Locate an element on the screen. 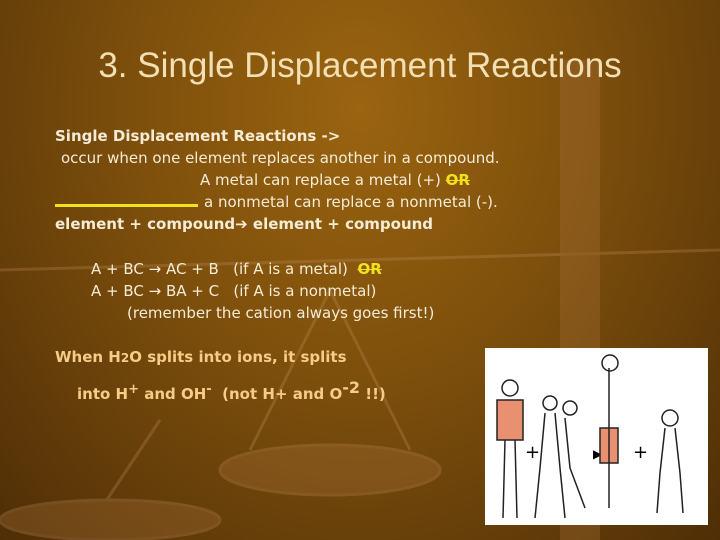  section-heading: Single Displacement Reactions -> is located at coordinates (198, 136).